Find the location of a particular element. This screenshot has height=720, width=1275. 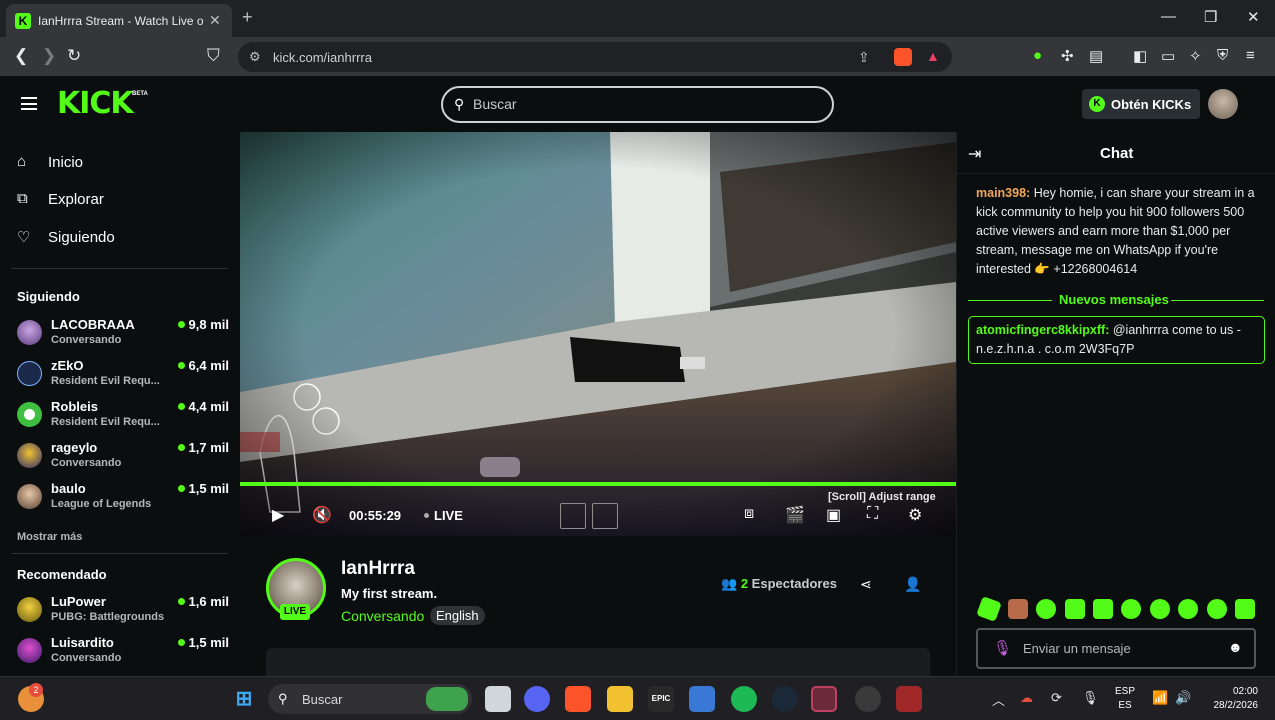

url-text: kick.com/ianhrrra is located at coordinates (322, 57).